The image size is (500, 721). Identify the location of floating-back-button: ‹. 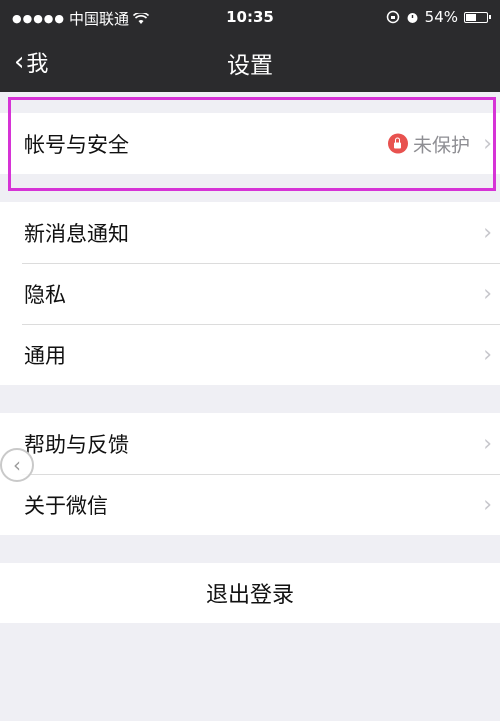
(17, 465).